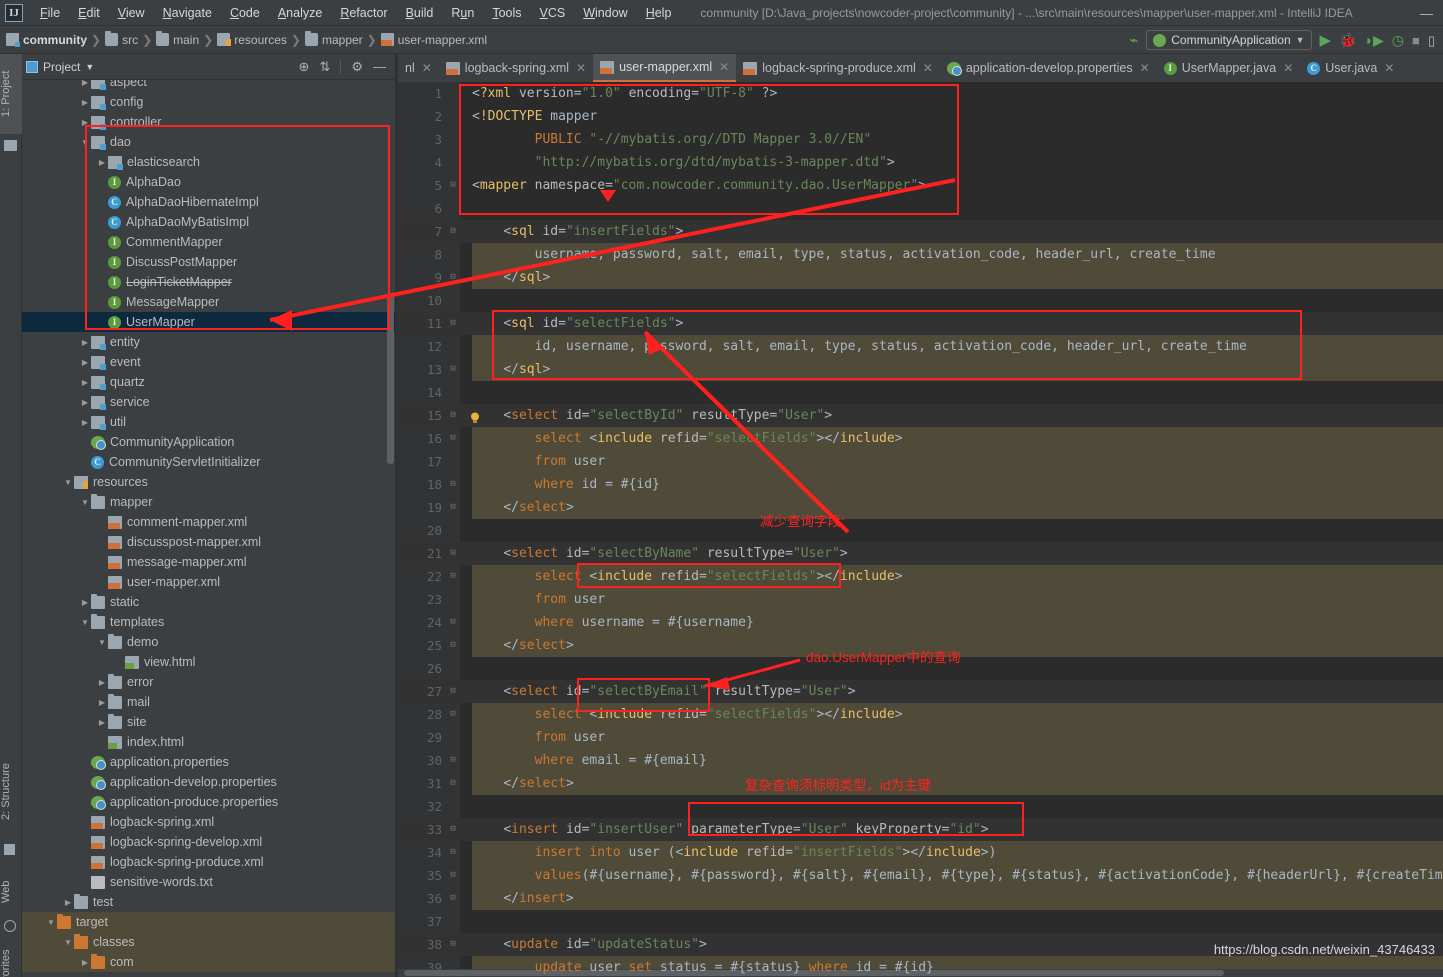 The width and height of the screenshot is (1443, 977). I want to click on tree-node-user-mapper-xml: · user-mapper.xml, so click(209, 582).